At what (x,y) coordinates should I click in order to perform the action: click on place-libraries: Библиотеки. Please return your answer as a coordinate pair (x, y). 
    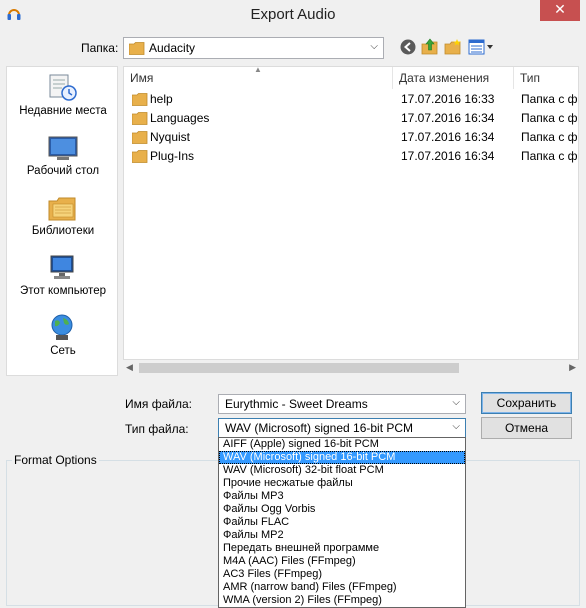
    Looking at the image, I should click on (63, 215).